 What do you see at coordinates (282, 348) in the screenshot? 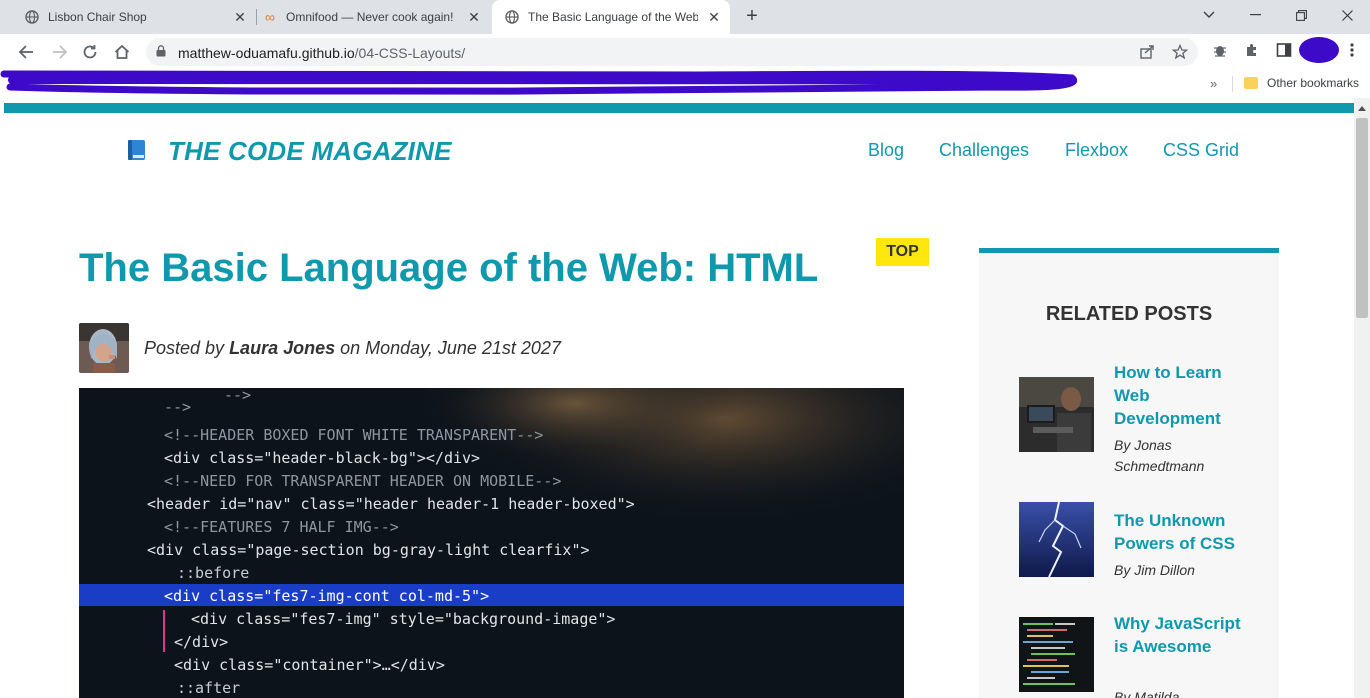
I see `byline-author: Laura Jones` at bounding box center [282, 348].